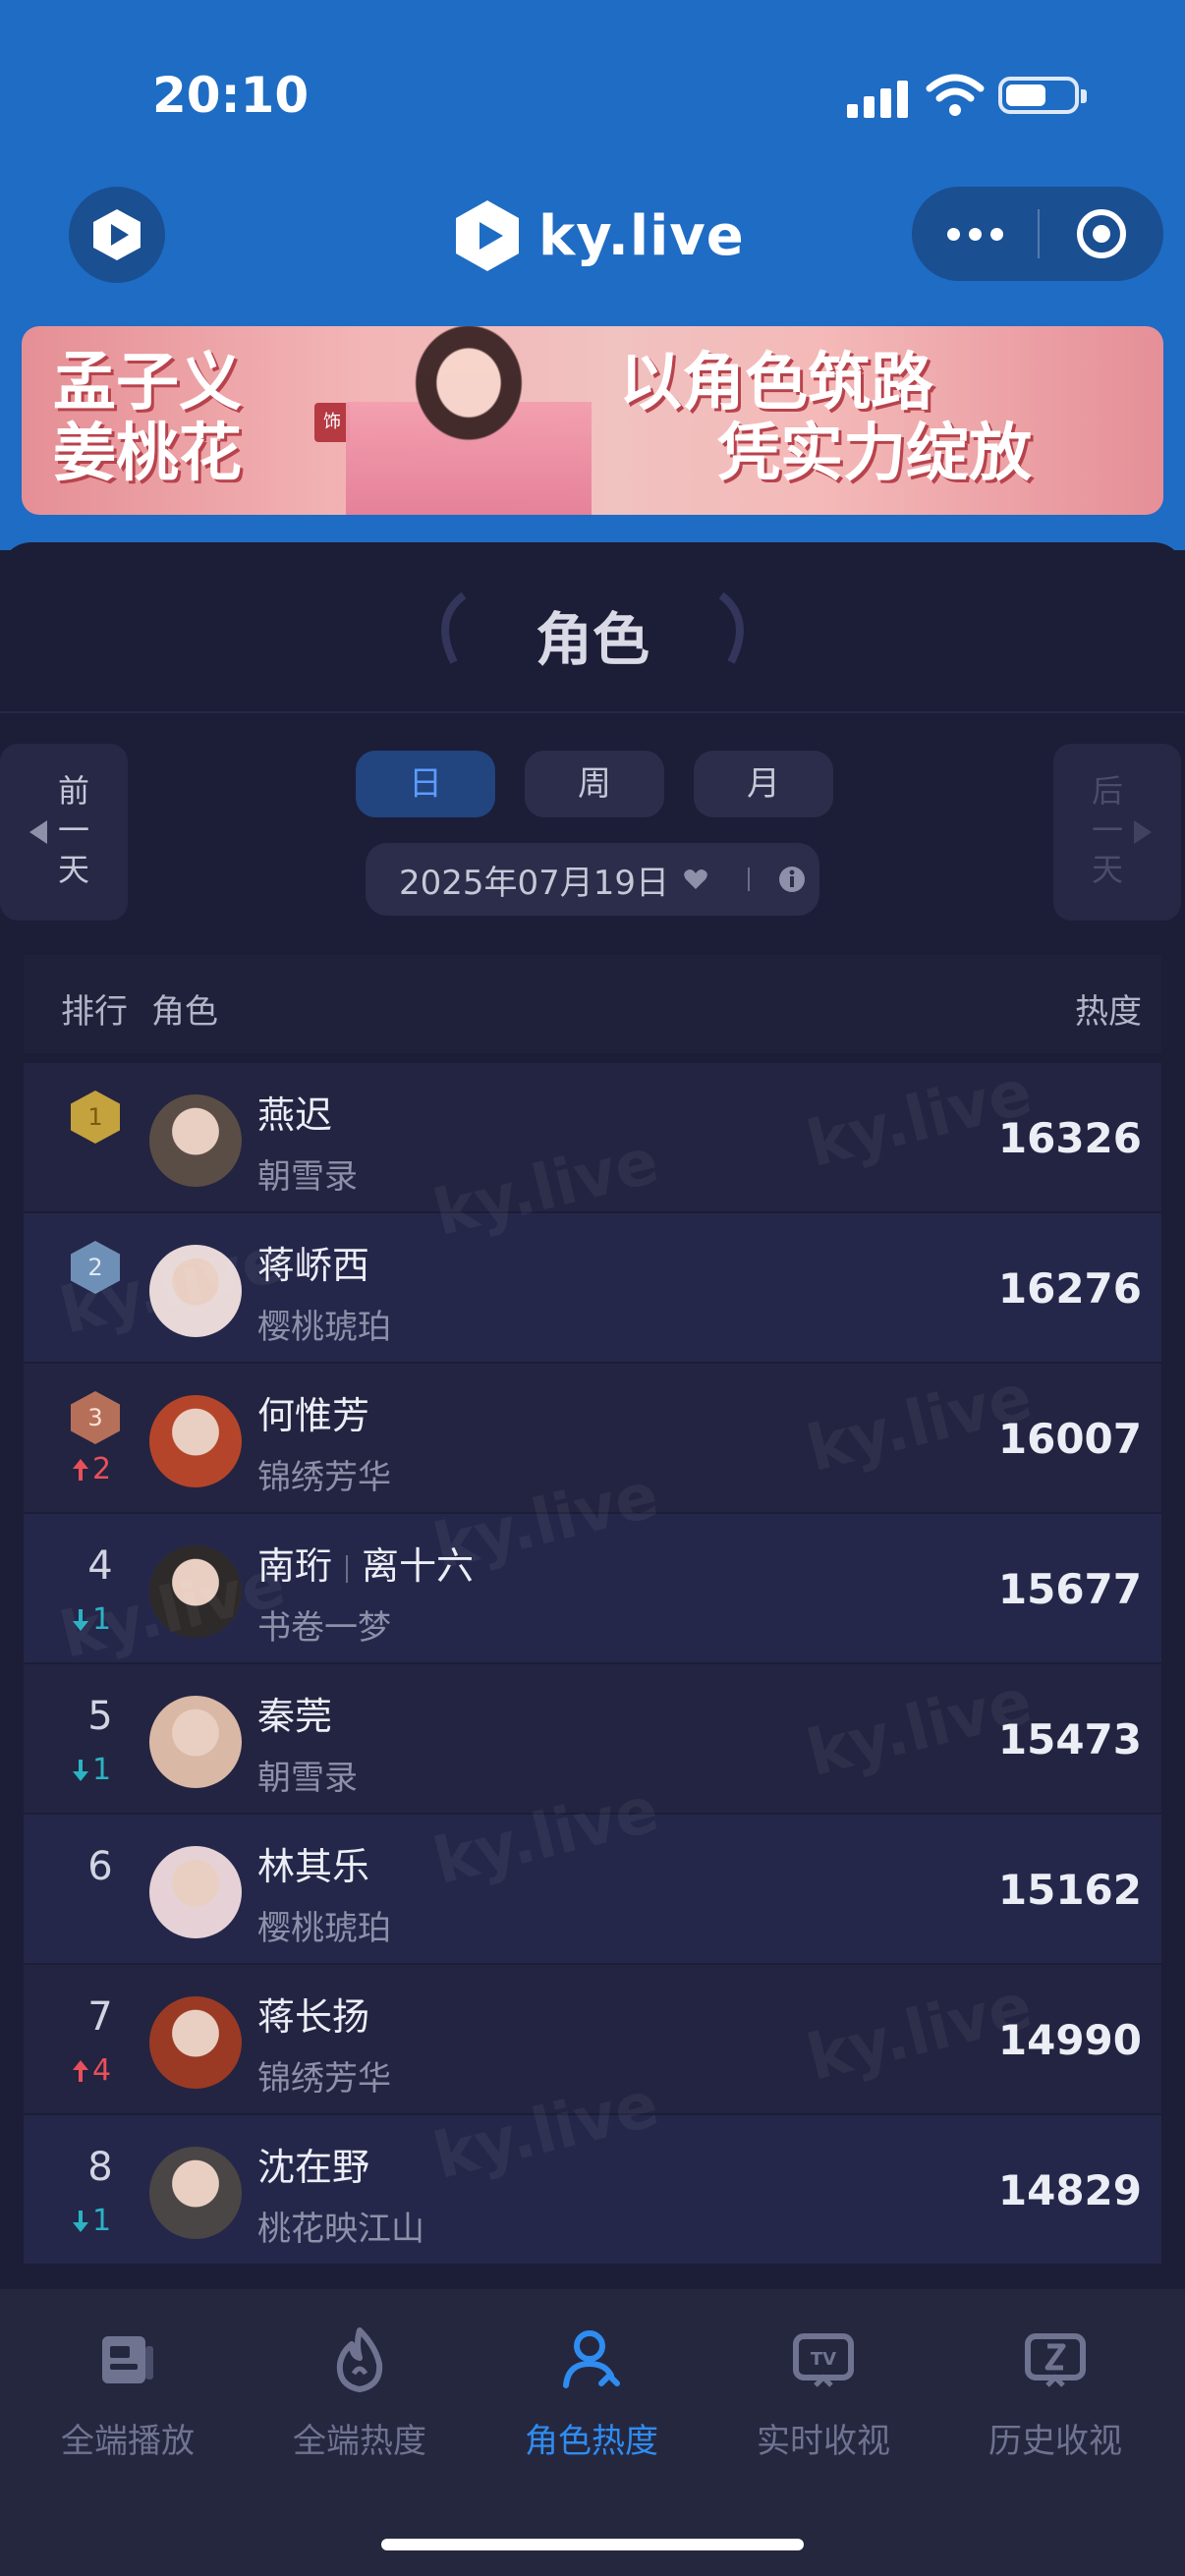 Image resolution: width=1185 pixels, height=2576 pixels. I want to click on tv-icon: TV, so click(823, 2360).